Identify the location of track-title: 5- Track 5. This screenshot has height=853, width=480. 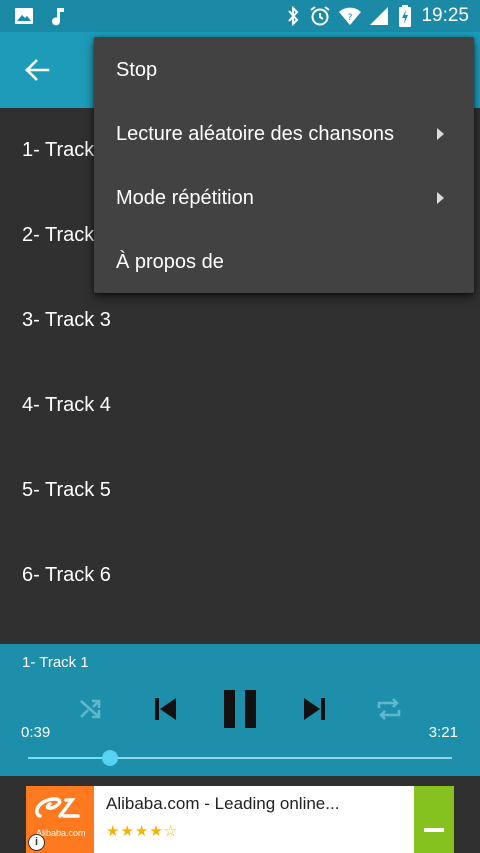
(66, 490).